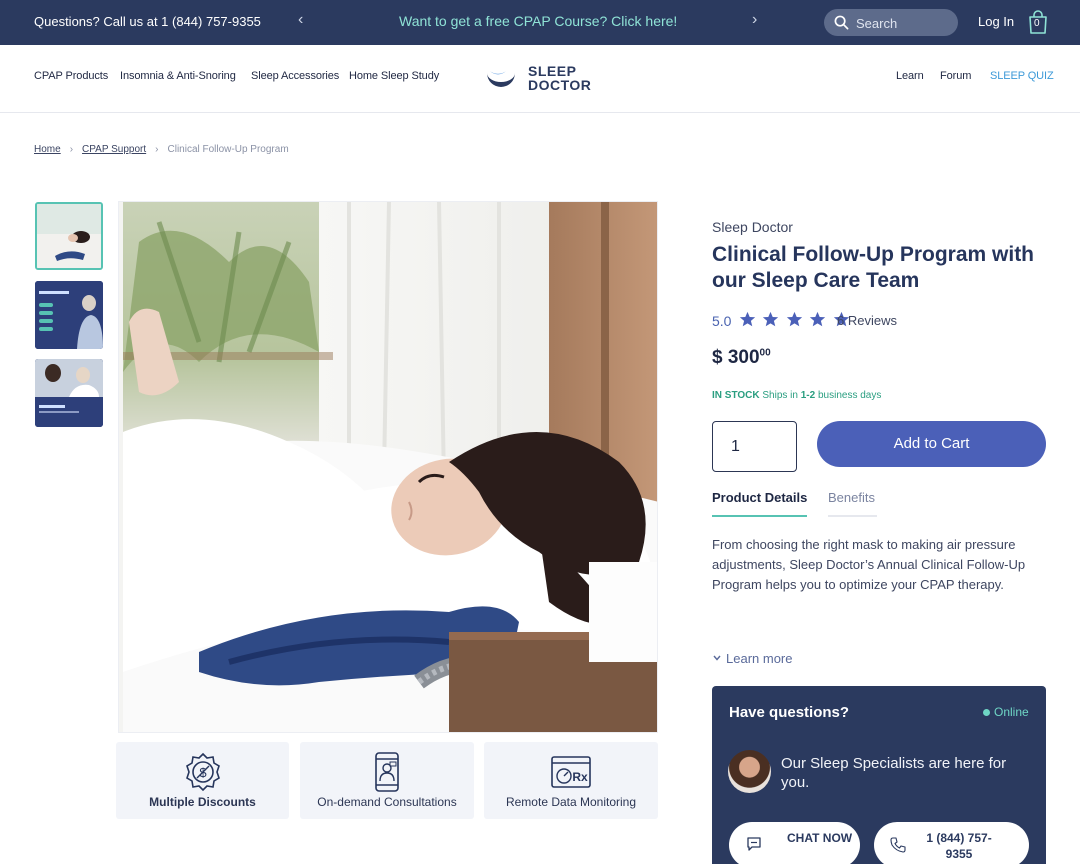 The height and width of the screenshot is (868, 1080). I want to click on feature-on-demand-consultations: On-demand Consultations, so click(387, 780).